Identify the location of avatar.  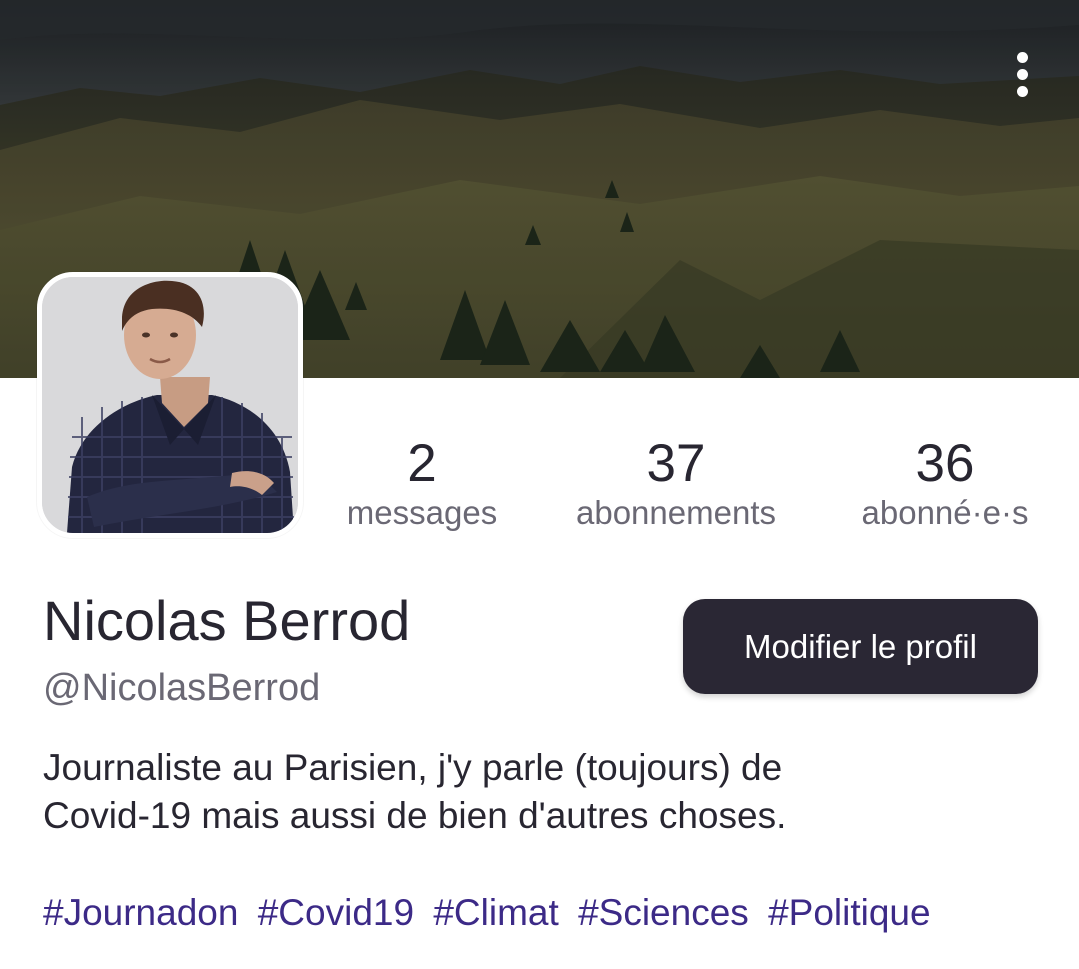
(170, 405).